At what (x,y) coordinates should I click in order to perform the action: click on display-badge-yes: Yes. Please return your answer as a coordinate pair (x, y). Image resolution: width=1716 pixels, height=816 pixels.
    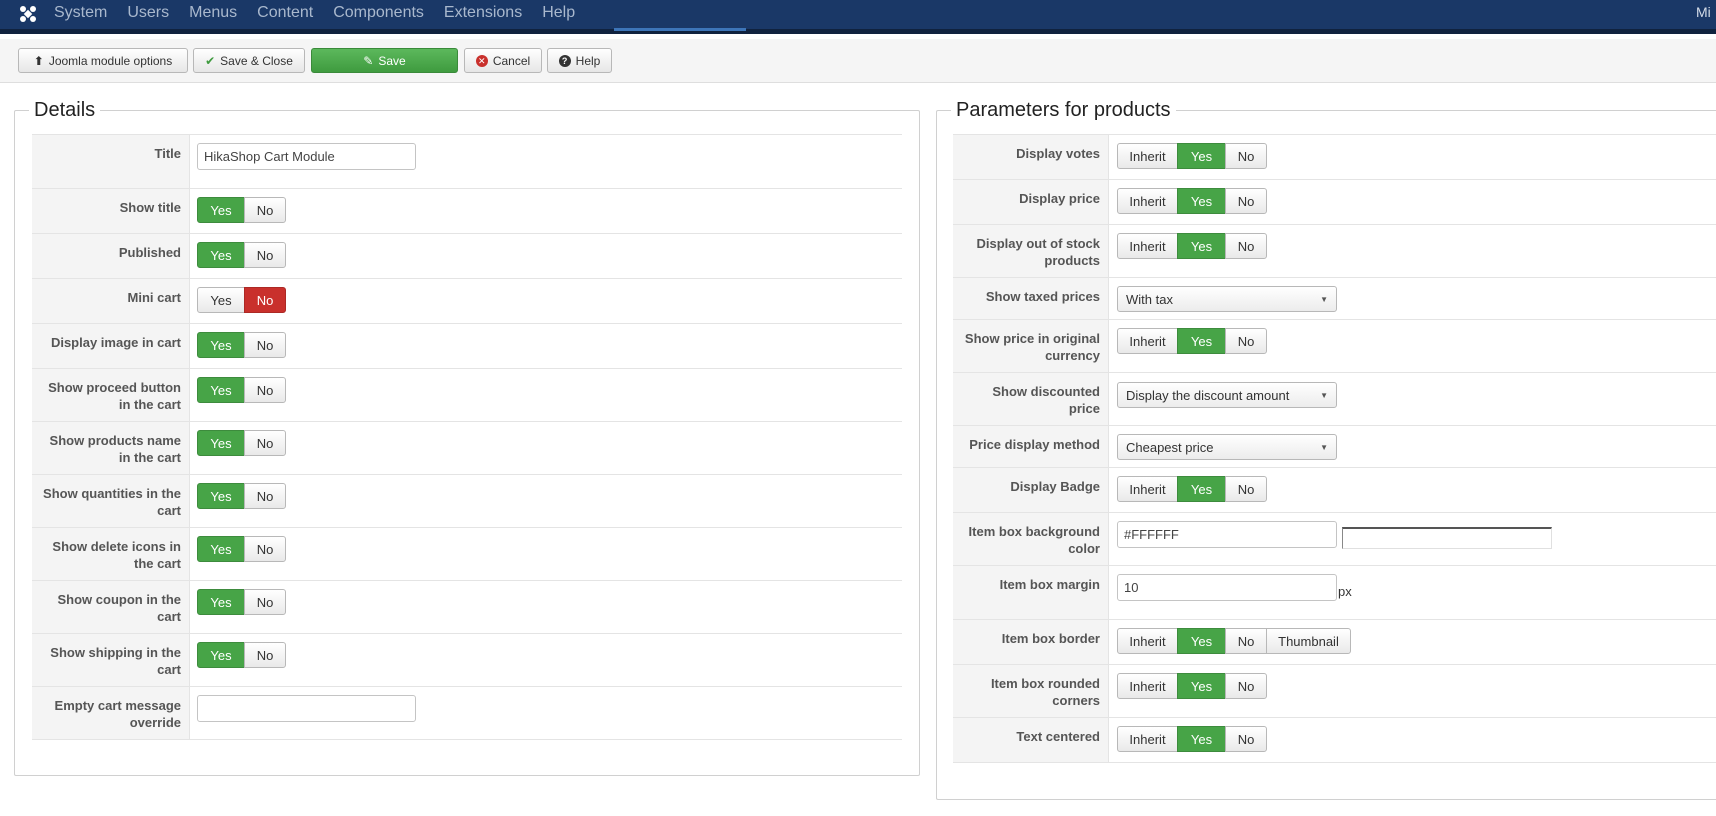
    Looking at the image, I should click on (1201, 489).